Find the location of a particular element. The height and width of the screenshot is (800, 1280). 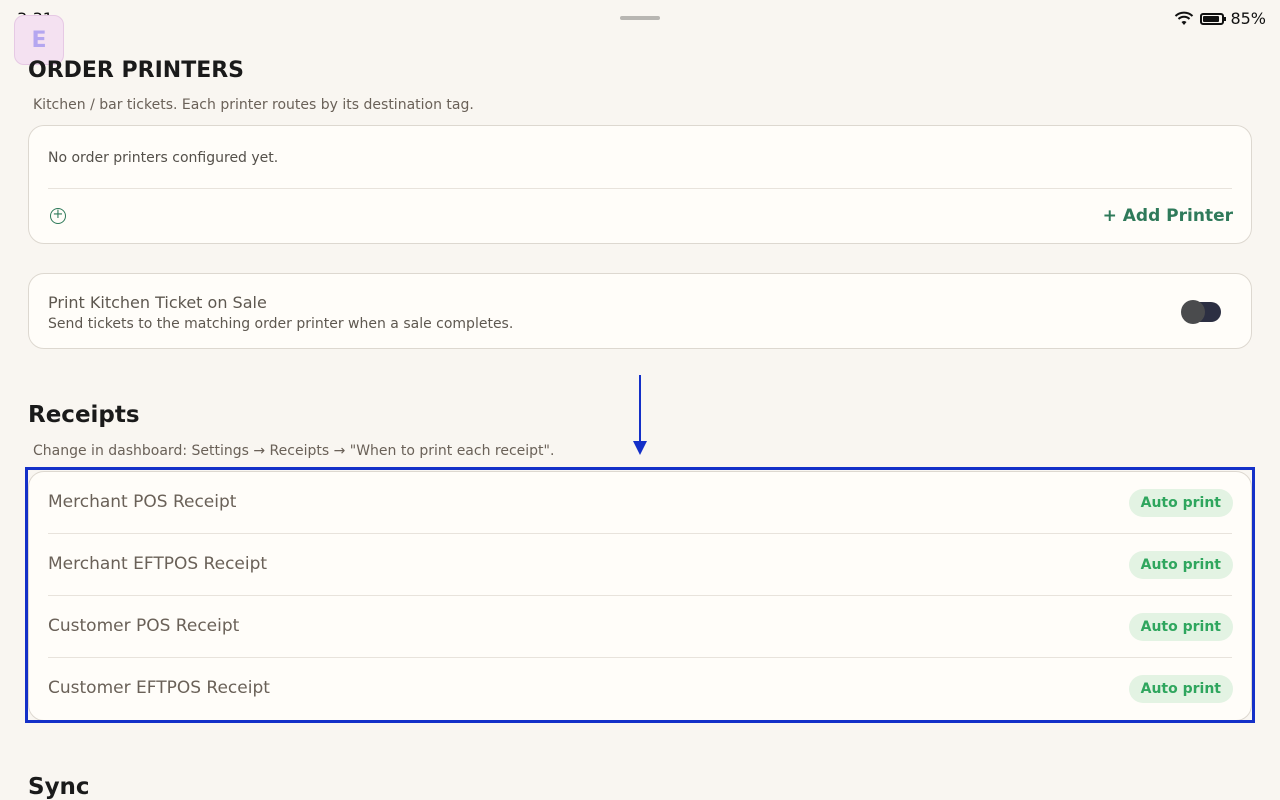

receipt-label: Merchant EFTPOS Receipt is located at coordinates (158, 564).